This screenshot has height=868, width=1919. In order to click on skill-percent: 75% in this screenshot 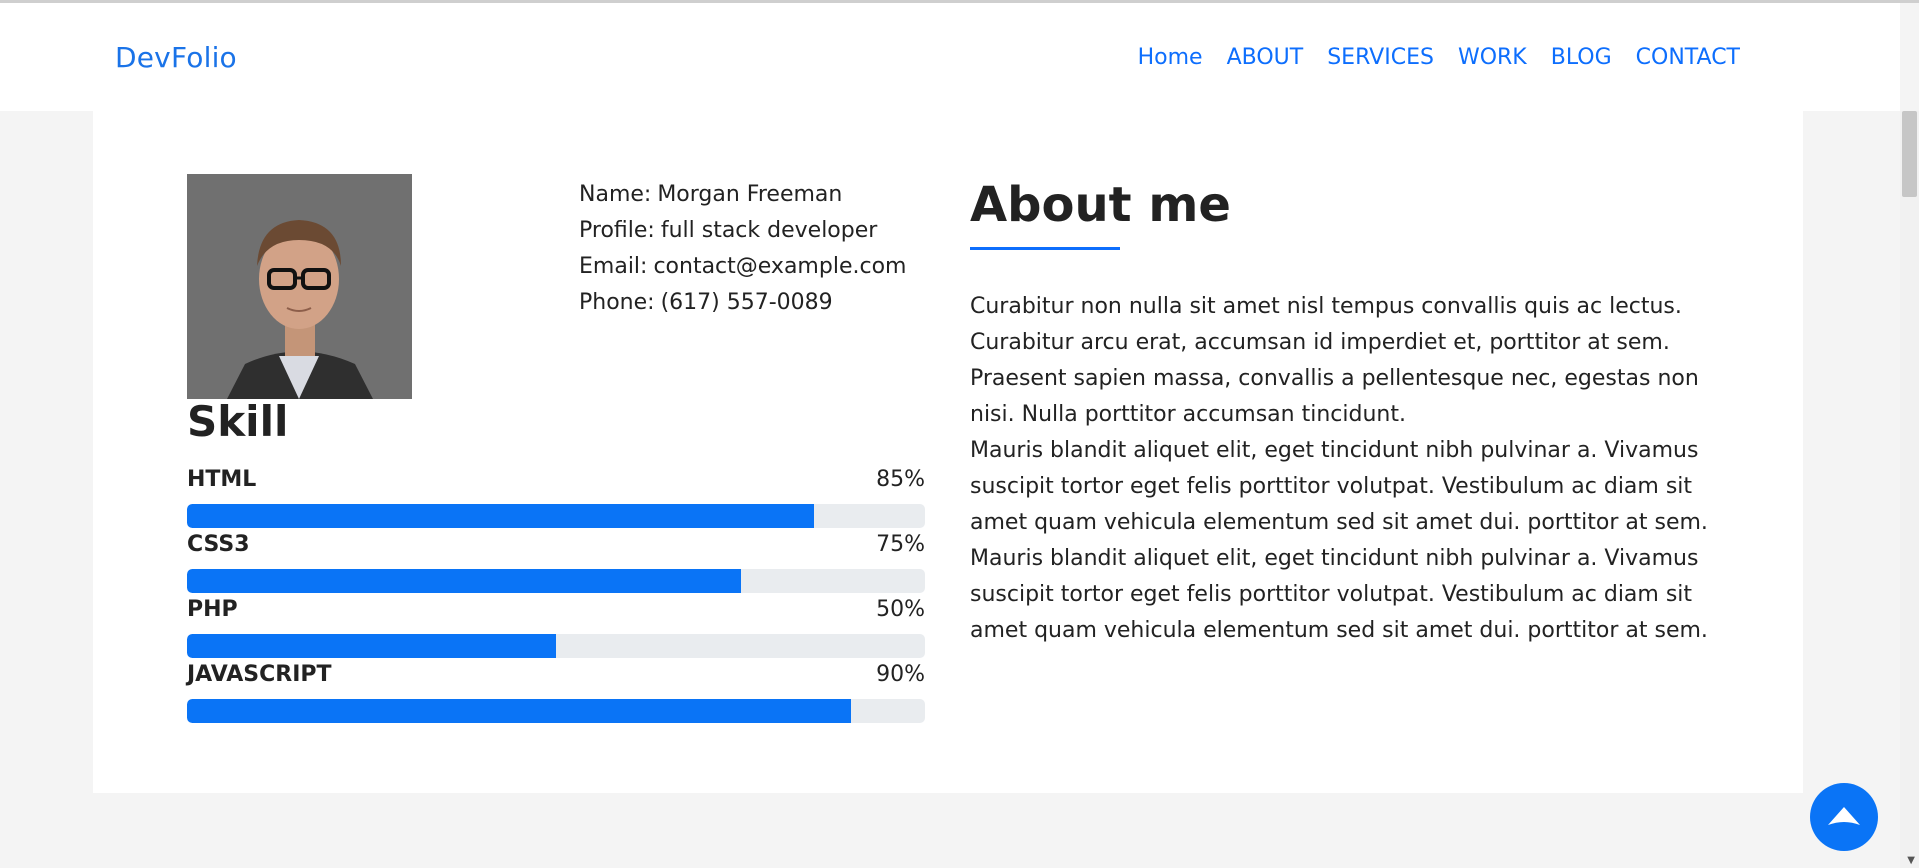, I will do `click(900, 544)`.